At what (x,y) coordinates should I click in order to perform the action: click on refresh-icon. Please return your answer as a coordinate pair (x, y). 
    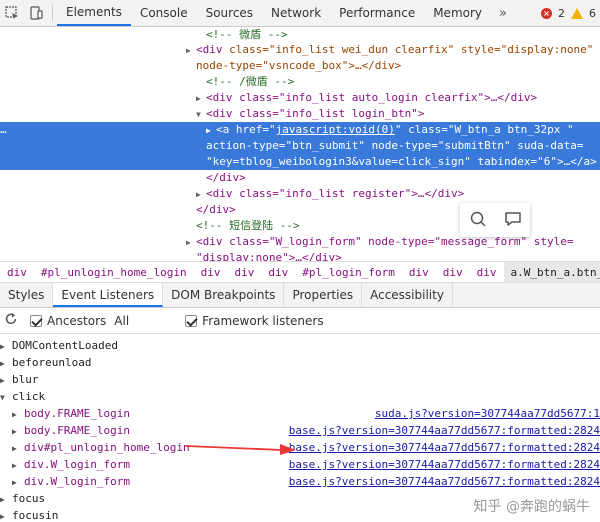
    Looking at the image, I should click on (11, 320).